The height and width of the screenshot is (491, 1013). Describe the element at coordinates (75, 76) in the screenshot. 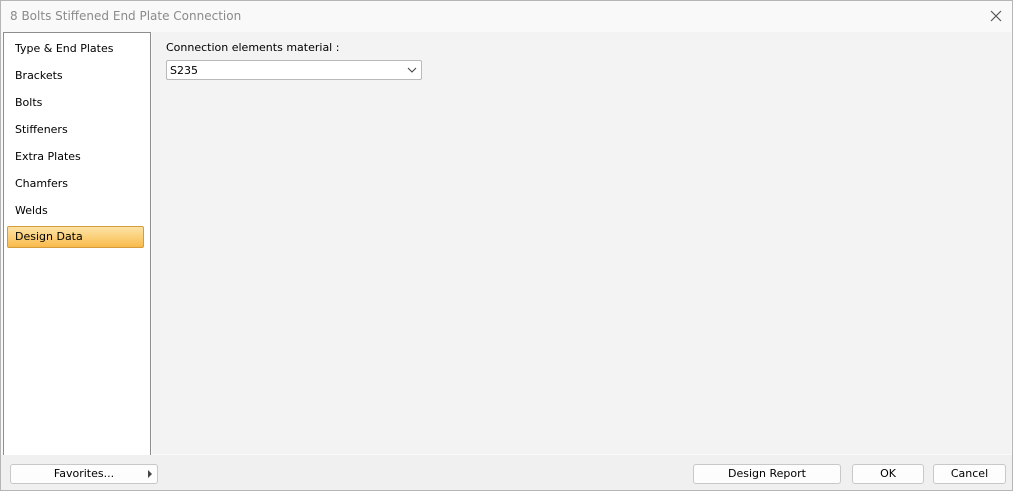

I see `sidebar-item-brackets: Brackets` at that location.